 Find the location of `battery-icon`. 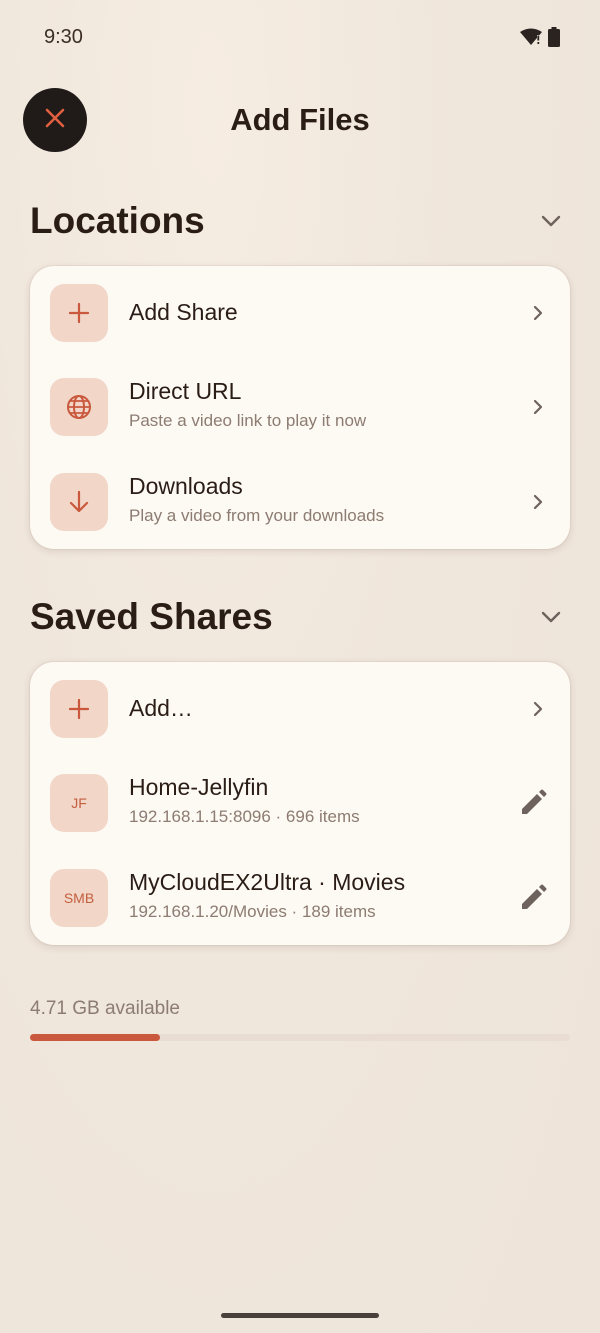

battery-icon is located at coordinates (554, 37).